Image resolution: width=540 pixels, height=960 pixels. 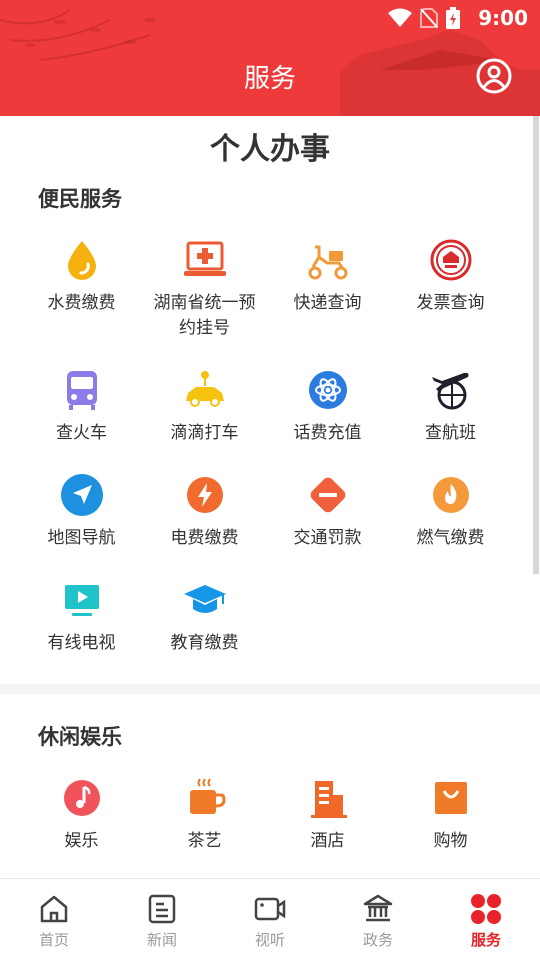 I want to click on navigation-arrow-icon, so click(x=81, y=495).